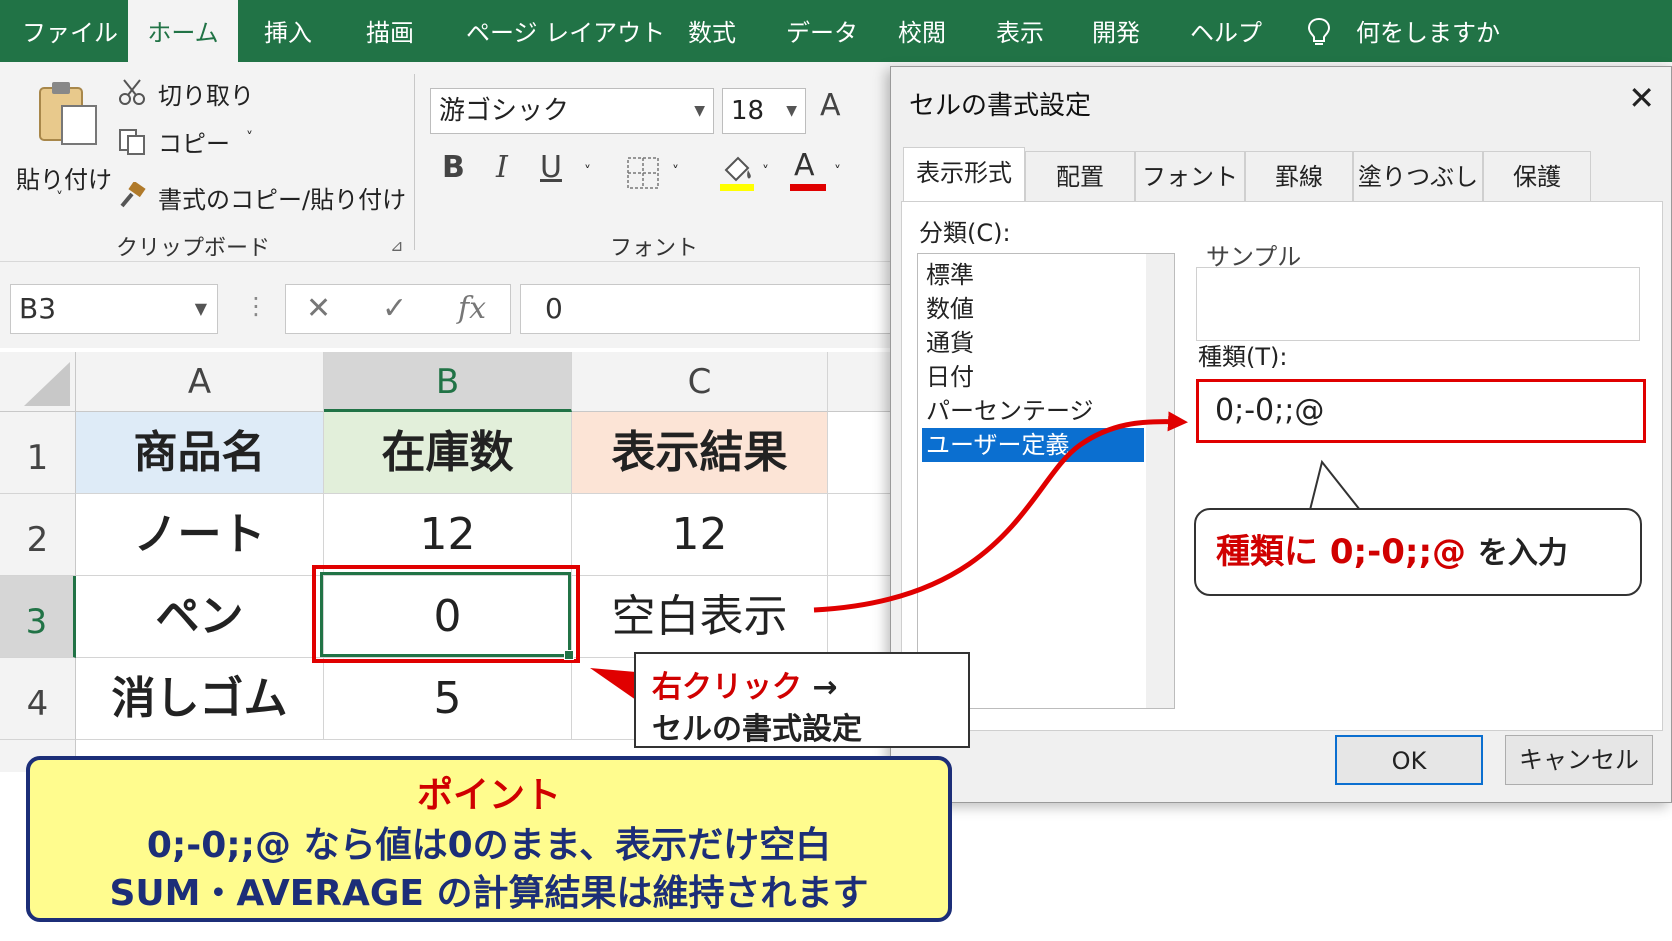  Describe the element at coordinates (1335, 485) in the screenshot. I see `note2-pointer` at that location.